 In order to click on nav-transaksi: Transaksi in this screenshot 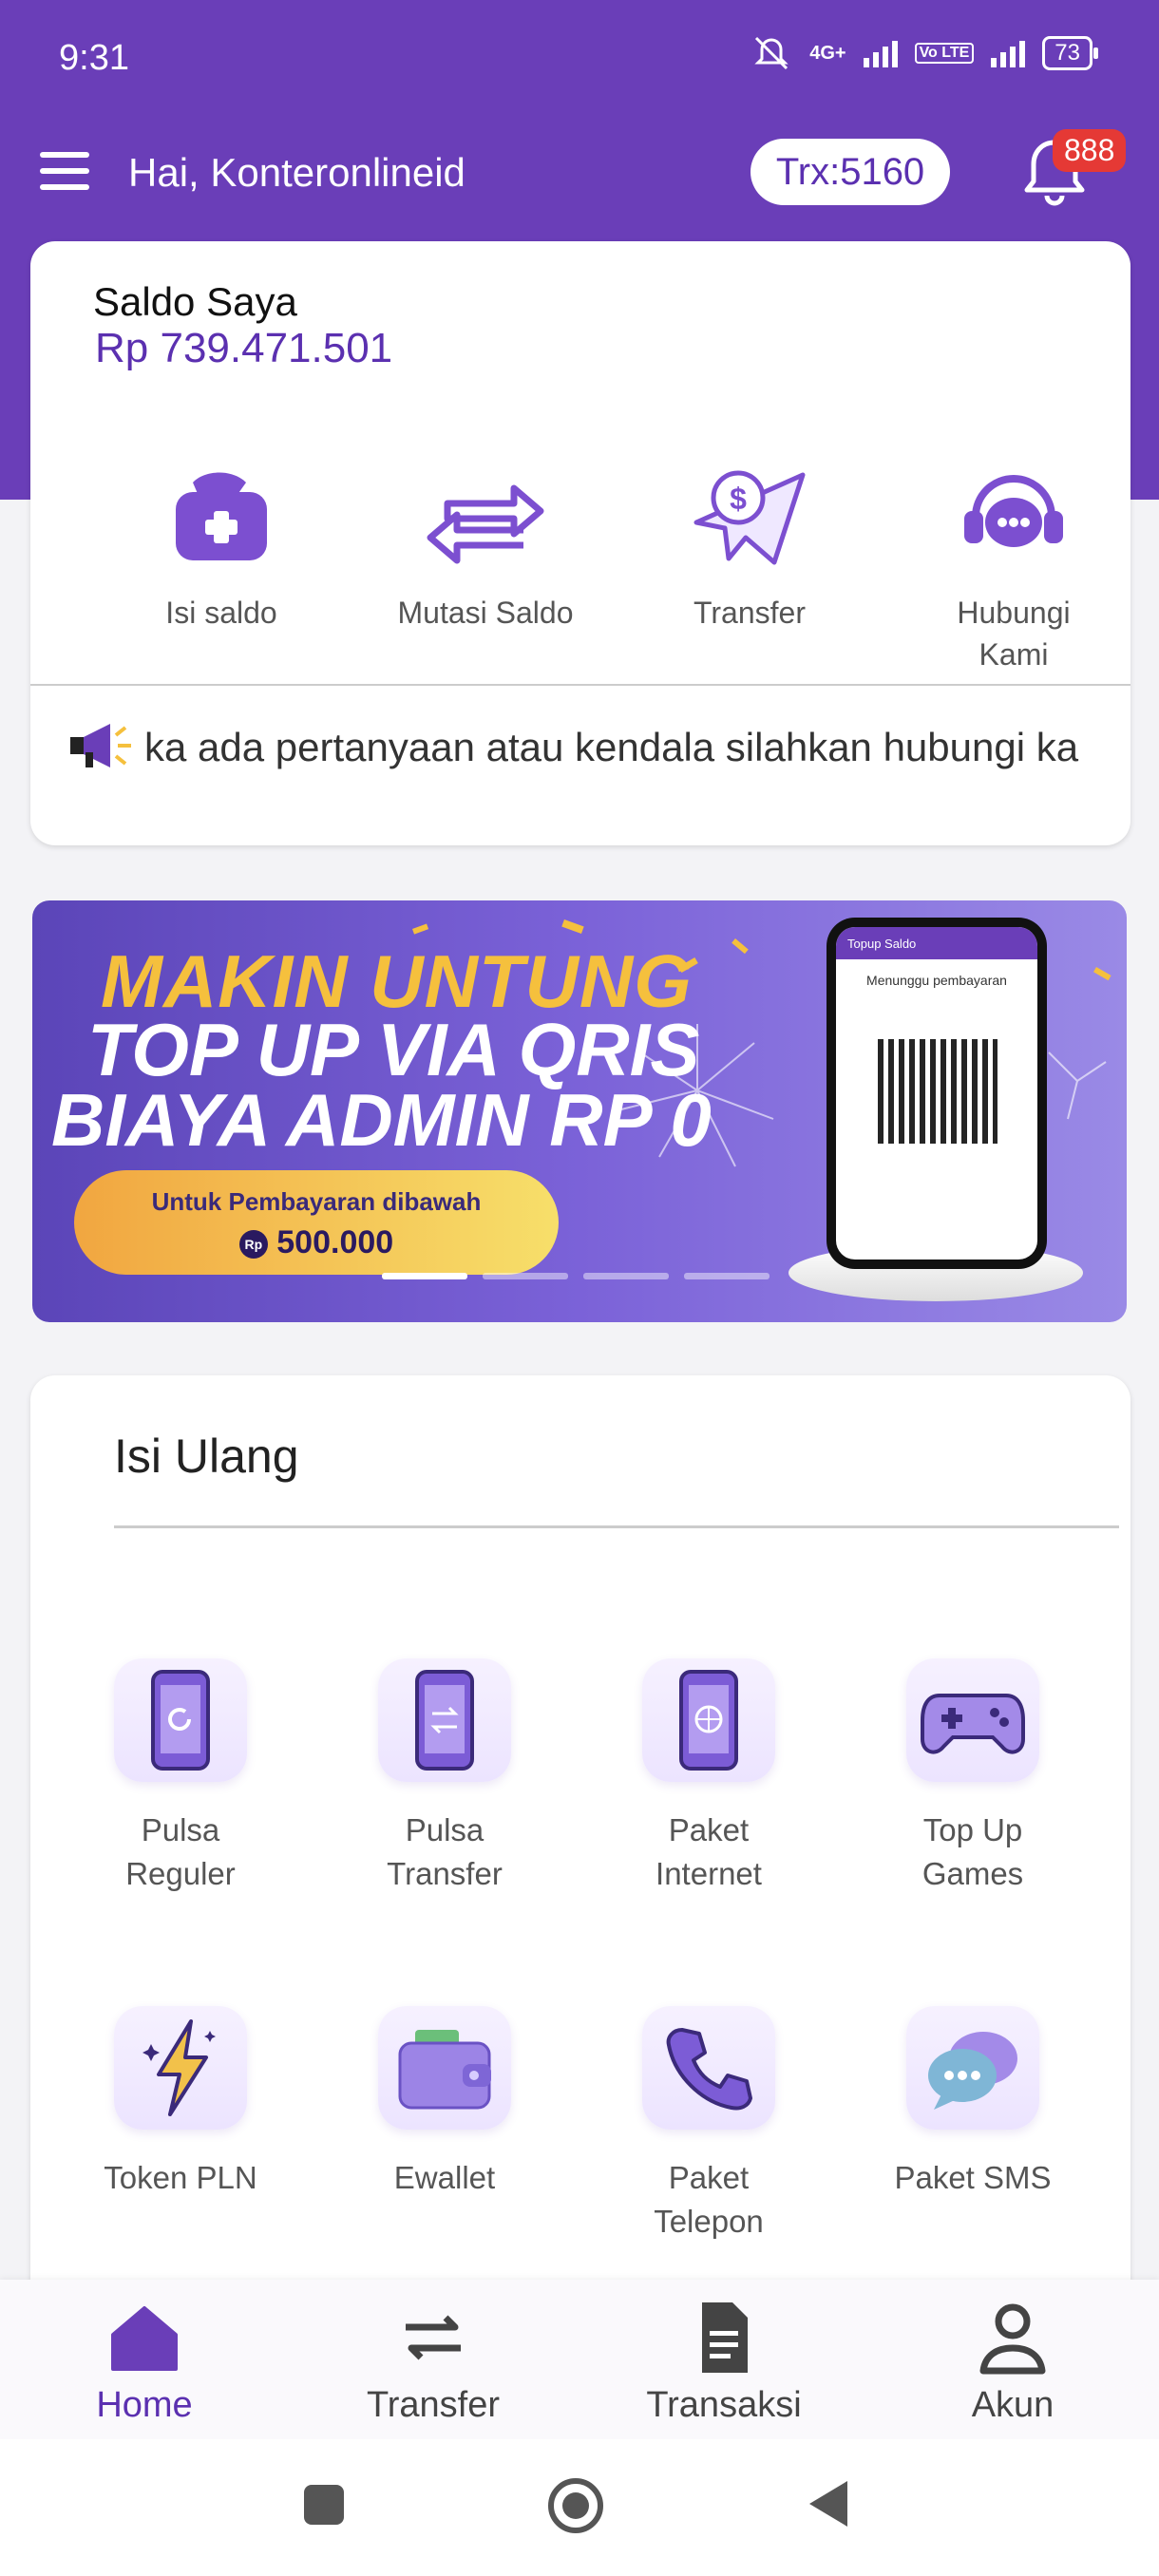, I will do `click(723, 2361)`.